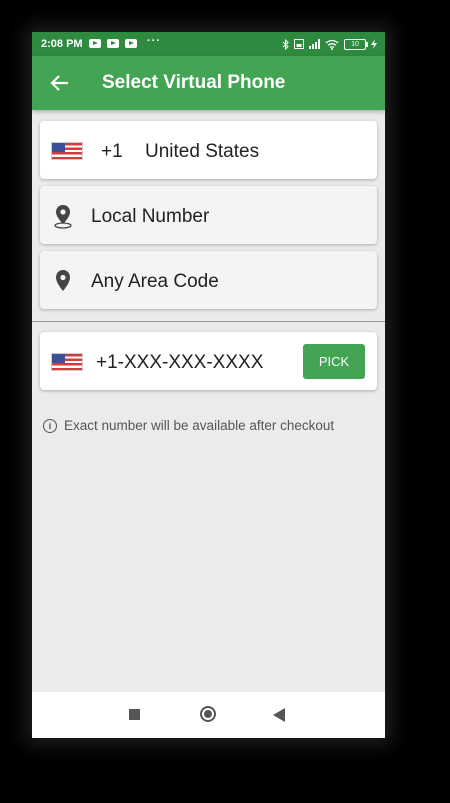  Describe the element at coordinates (50, 425) in the screenshot. I see `info-icon: i` at that location.